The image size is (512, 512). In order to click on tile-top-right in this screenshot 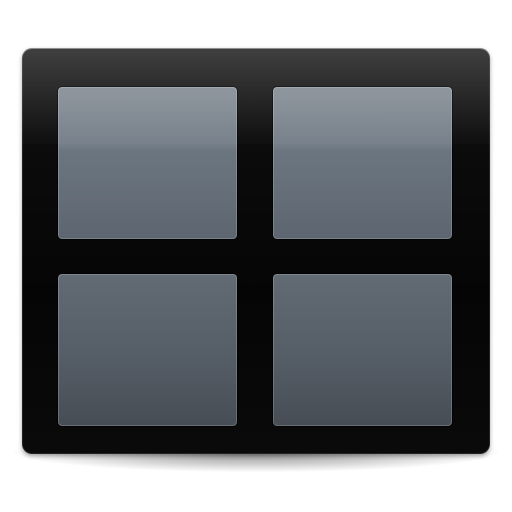, I will do `click(362, 163)`.